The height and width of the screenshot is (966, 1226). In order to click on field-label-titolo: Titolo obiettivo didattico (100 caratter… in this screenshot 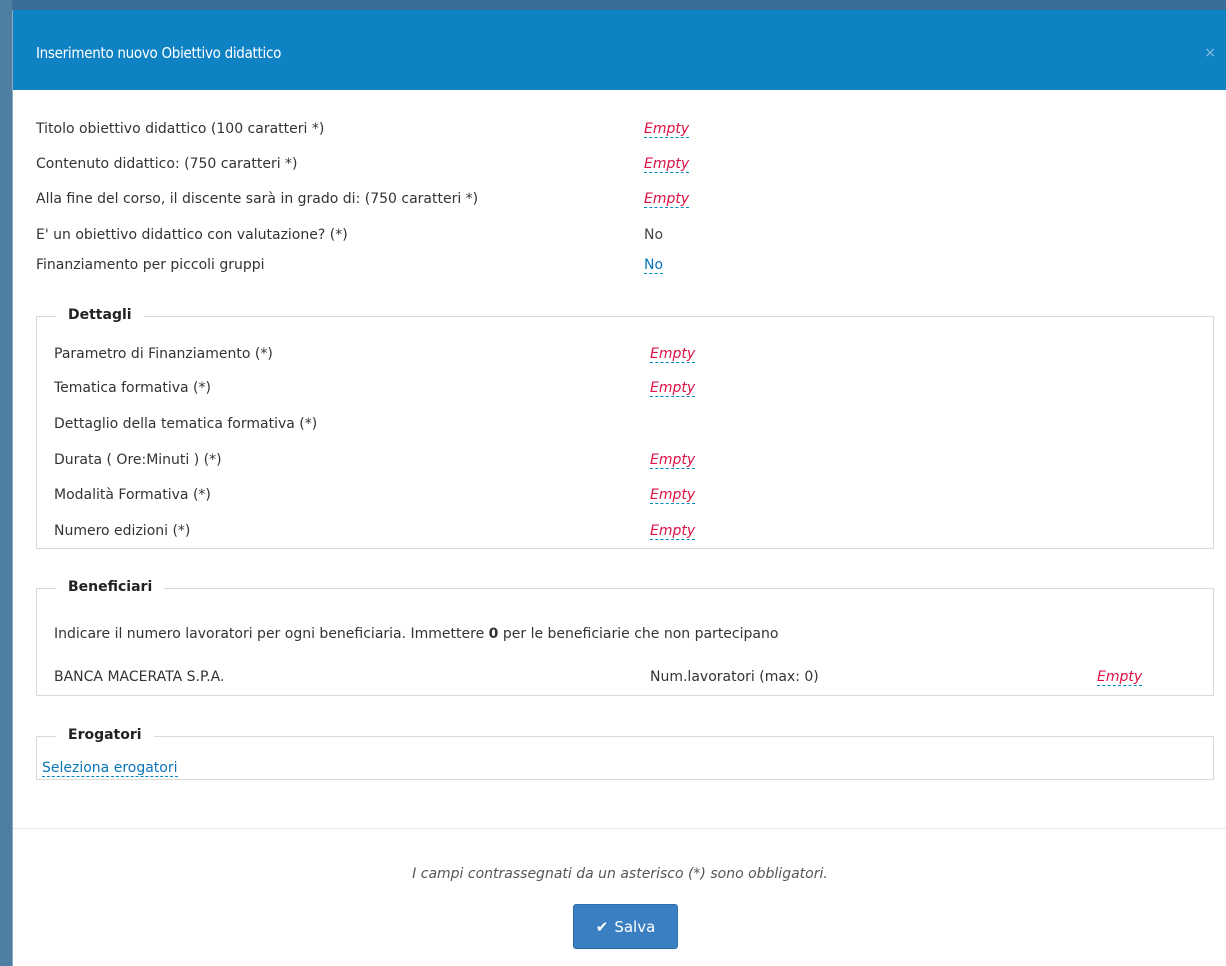, I will do `click(180, 129)`.